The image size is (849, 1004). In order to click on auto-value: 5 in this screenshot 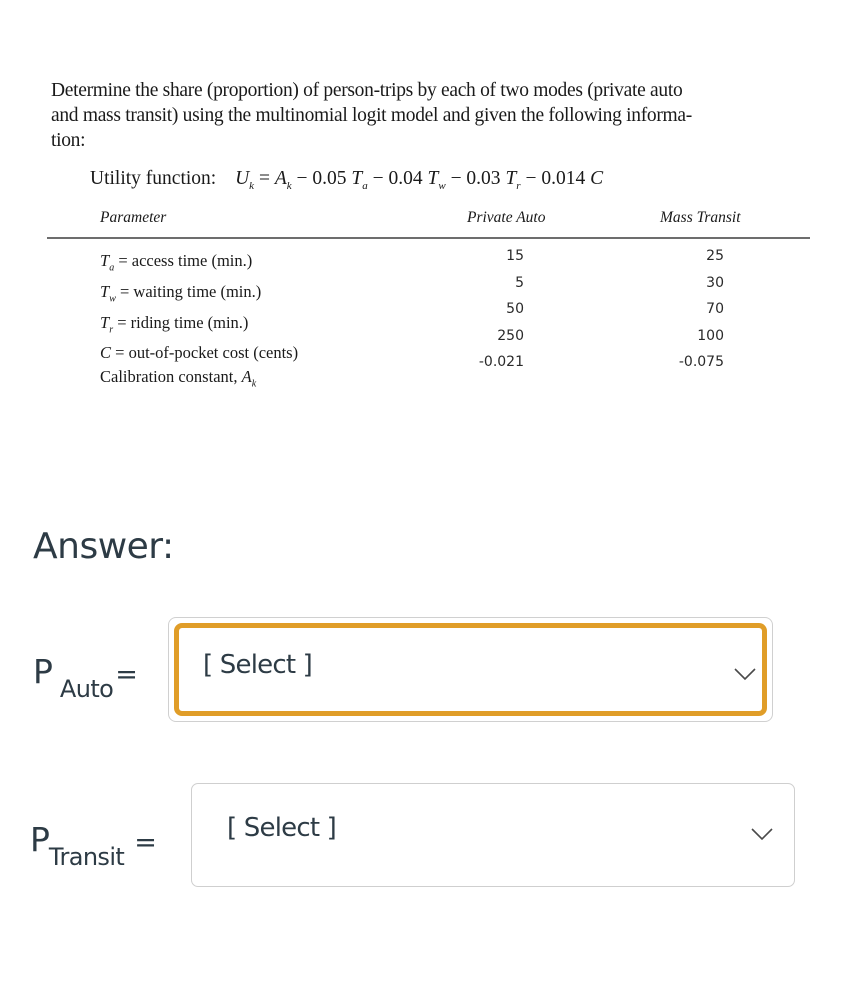, I will do `click(519, 282)`.